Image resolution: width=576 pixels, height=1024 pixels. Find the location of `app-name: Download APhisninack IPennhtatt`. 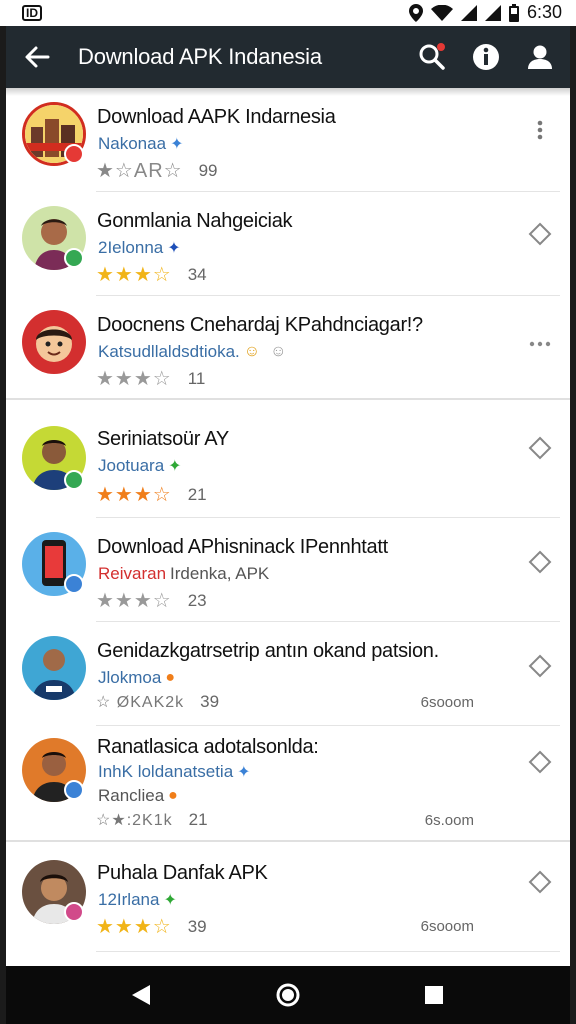

app-name: Download APhisninack IPennhtatt is located at coordinates (242, 547).